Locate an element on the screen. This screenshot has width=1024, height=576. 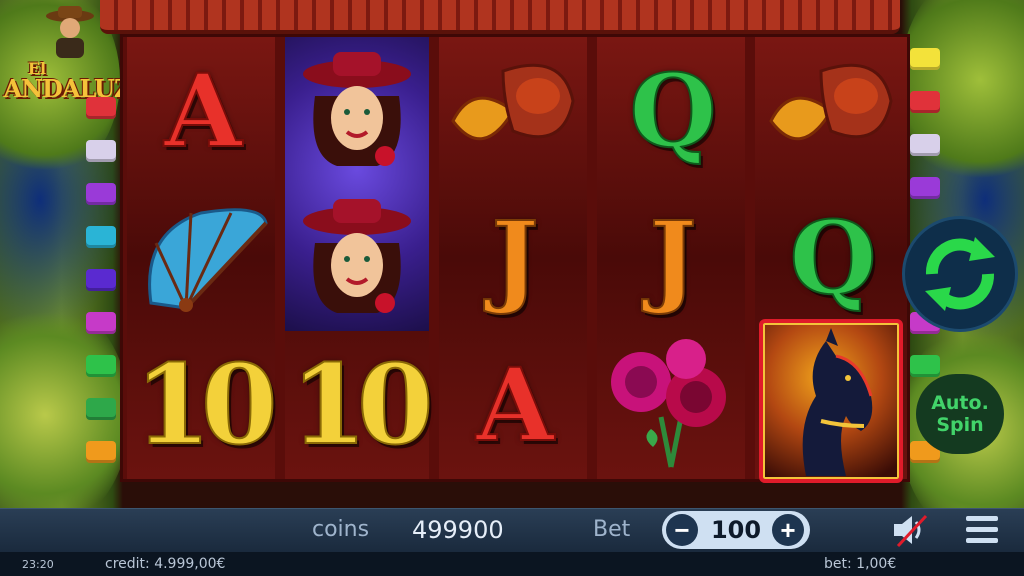
horse-icon is located at coordinates (837, 401).